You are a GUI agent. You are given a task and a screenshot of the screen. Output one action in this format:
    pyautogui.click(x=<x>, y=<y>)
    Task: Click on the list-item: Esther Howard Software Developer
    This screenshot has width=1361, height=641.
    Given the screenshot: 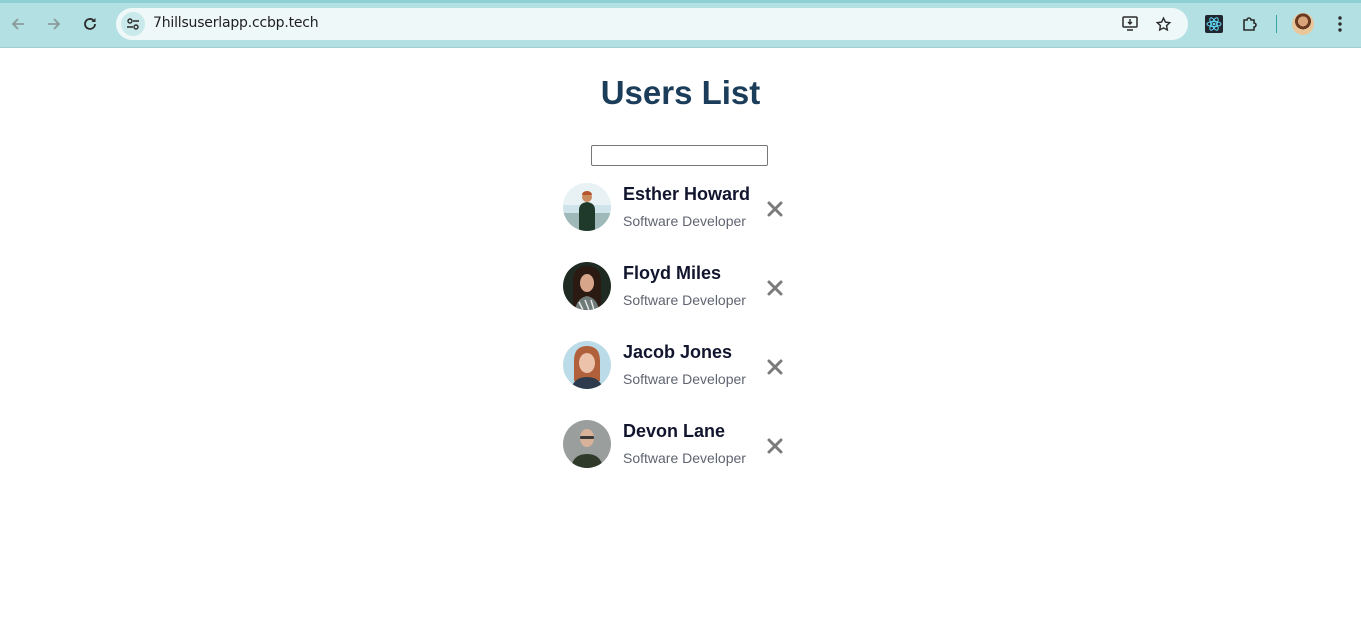 What is the action you would take?
    pyautogui.click(x=678, y=206)
    